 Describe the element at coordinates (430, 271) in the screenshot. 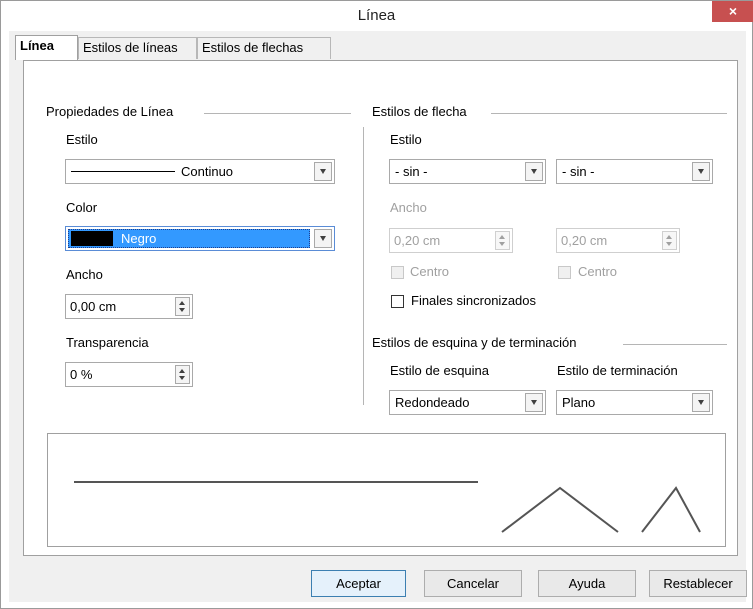

I see `arrow-start-center-label: Centro` at that location.